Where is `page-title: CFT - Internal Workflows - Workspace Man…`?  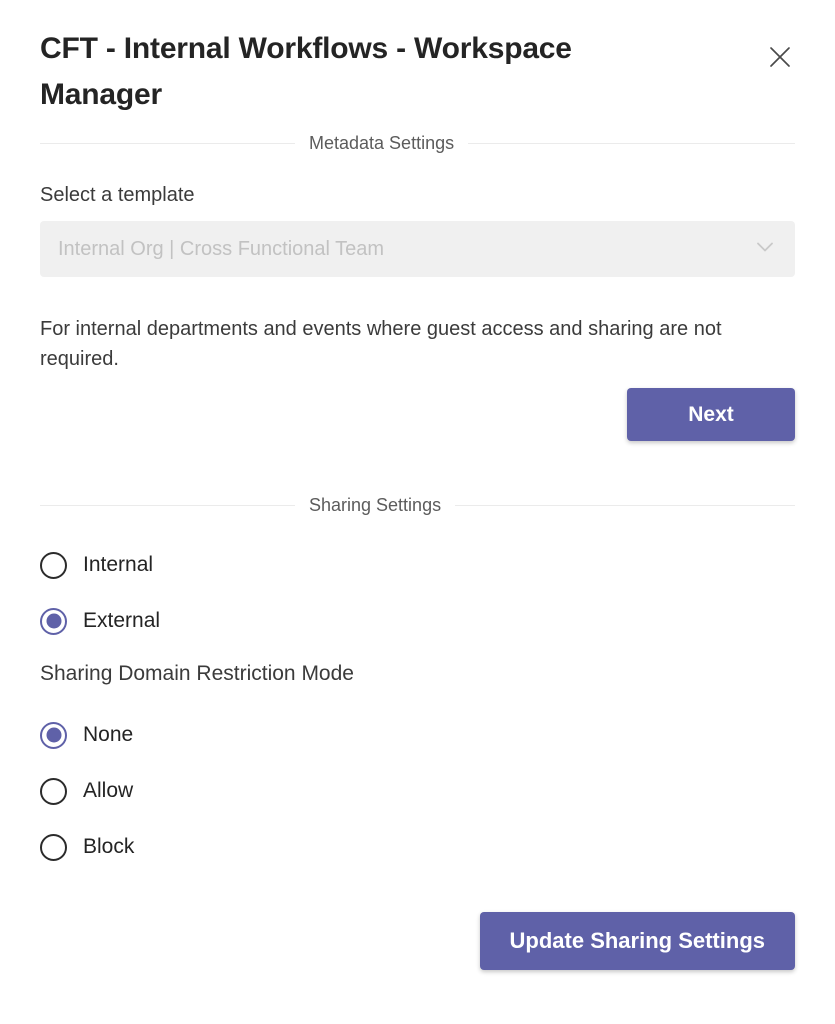
page-title: CFT - Internal Workflows - Workspace Man… is located at coordinates (306, 71).